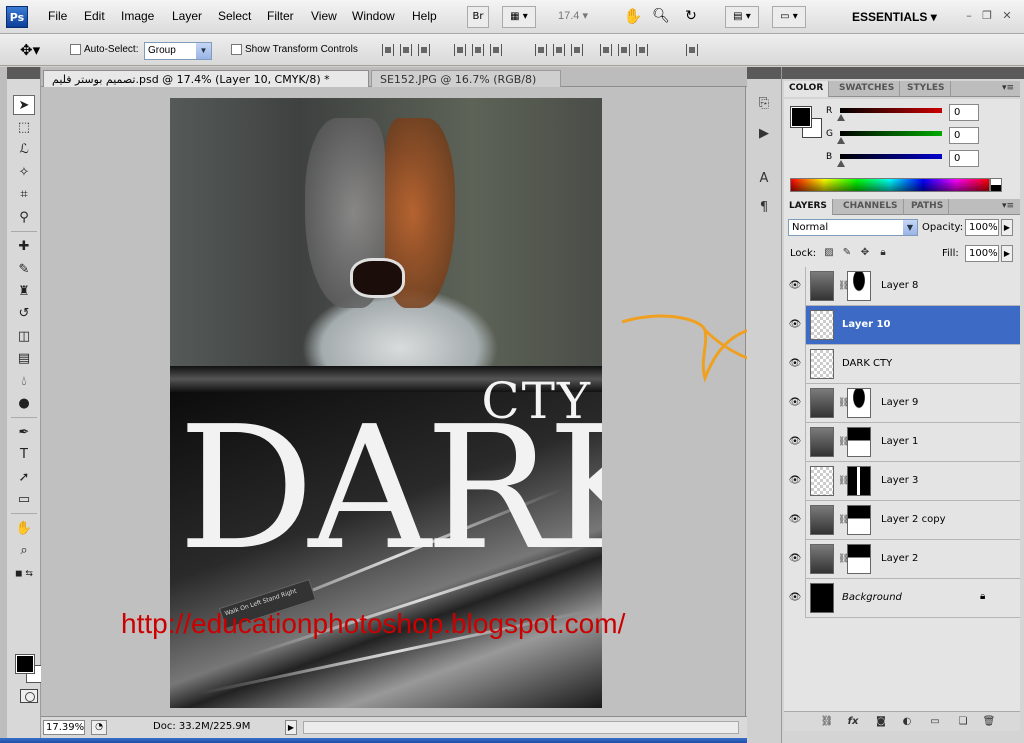  I want to click on zoom-tool-icon: ⌕, so click(24, 551).